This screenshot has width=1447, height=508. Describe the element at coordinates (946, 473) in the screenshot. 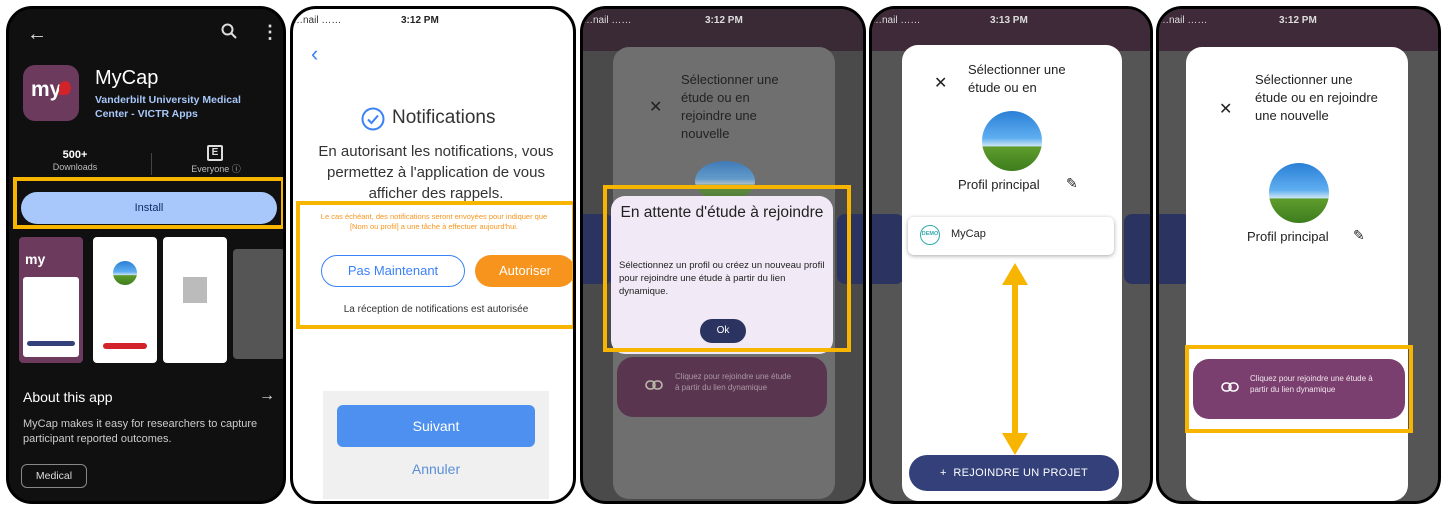

I see `plus-icon: +` at that location.